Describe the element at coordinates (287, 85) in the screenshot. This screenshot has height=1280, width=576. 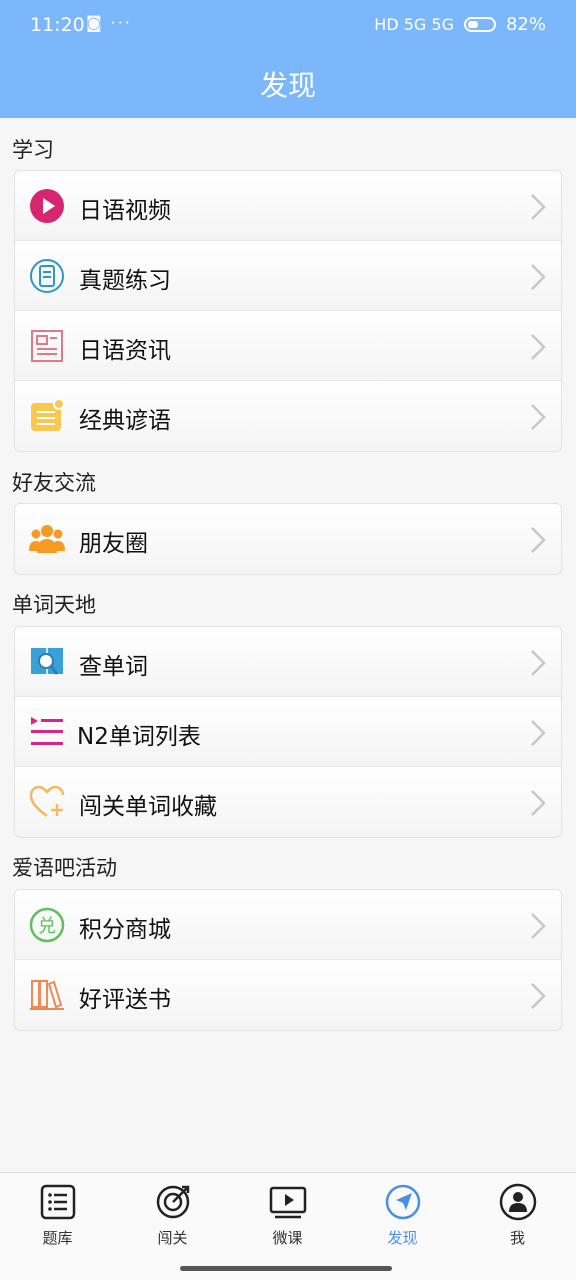
I see `page-title: 发现` at that location.